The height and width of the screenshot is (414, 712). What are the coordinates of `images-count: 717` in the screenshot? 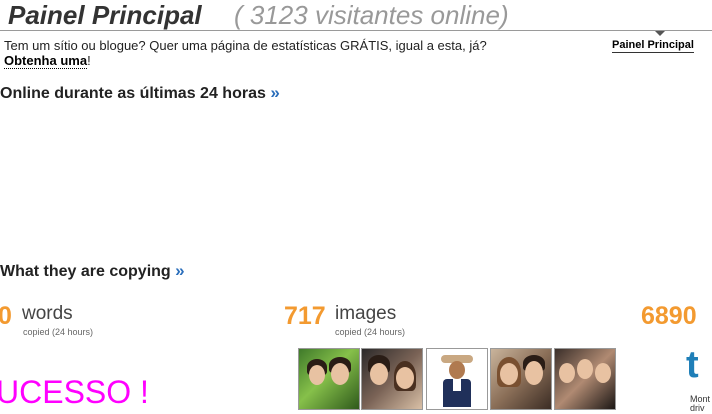 It's located at (305, 316).